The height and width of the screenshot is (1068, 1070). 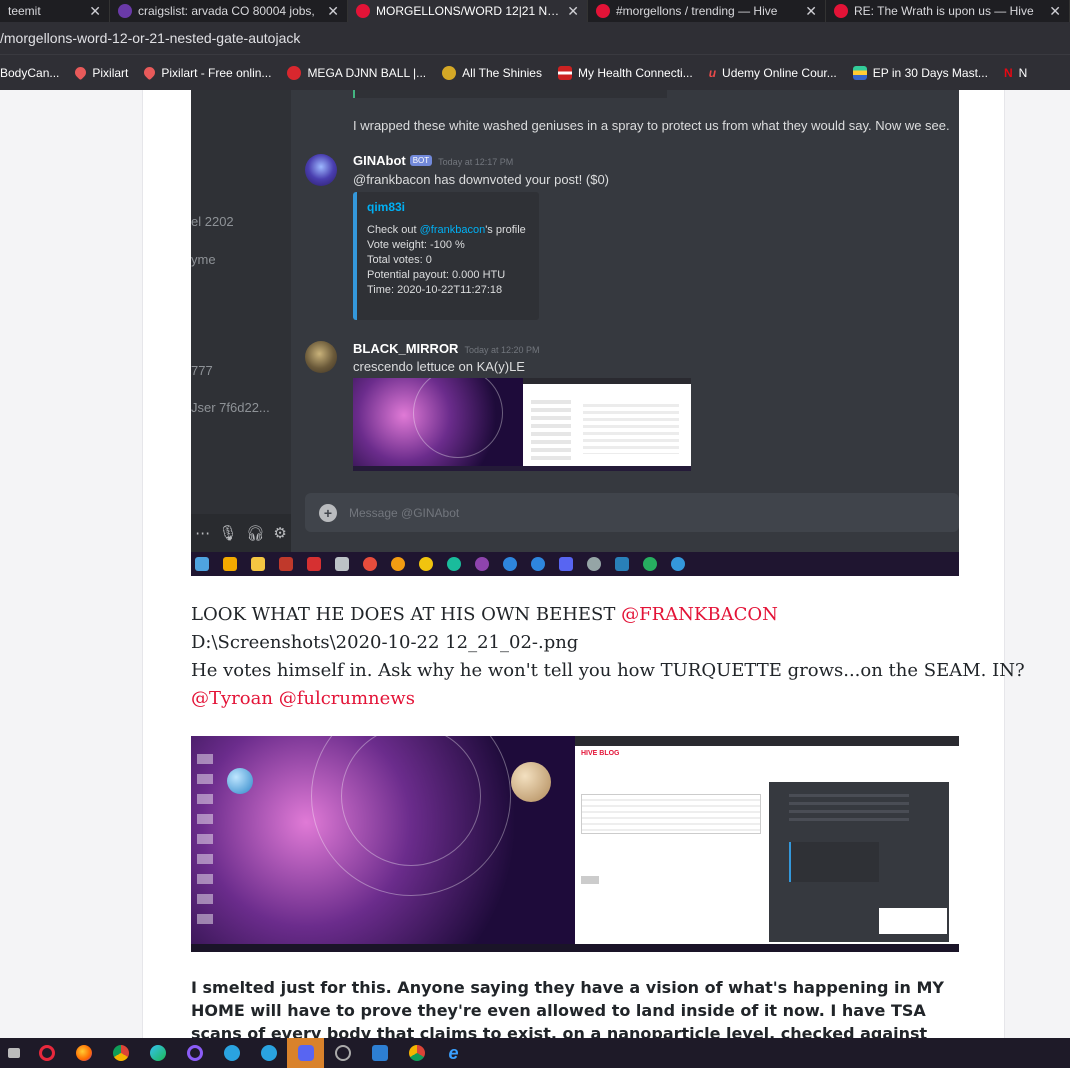 I want to click on tab-morgellons: MORGELLONS/WORD 12|21 NES ✕, so click(x=468, y=11).